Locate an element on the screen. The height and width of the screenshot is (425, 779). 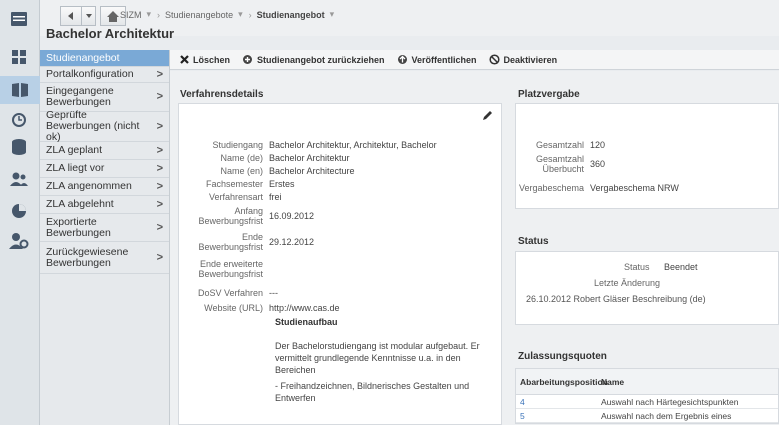
icon-rail is located at coordinates (20, 212).